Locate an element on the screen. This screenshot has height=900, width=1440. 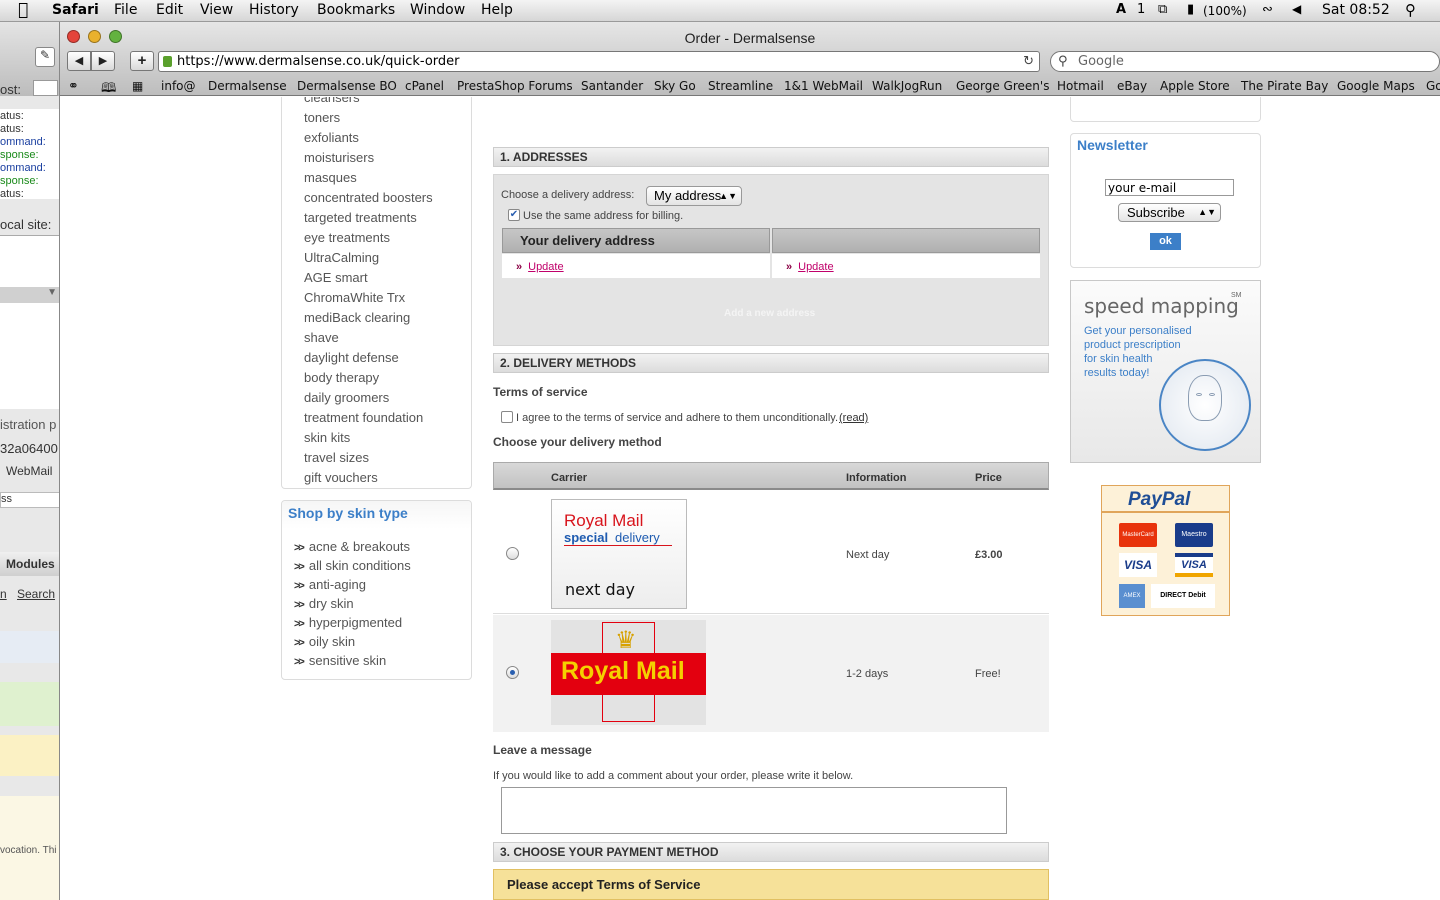
bookmark-item: Sky Go is located at coordinates (675, 86).